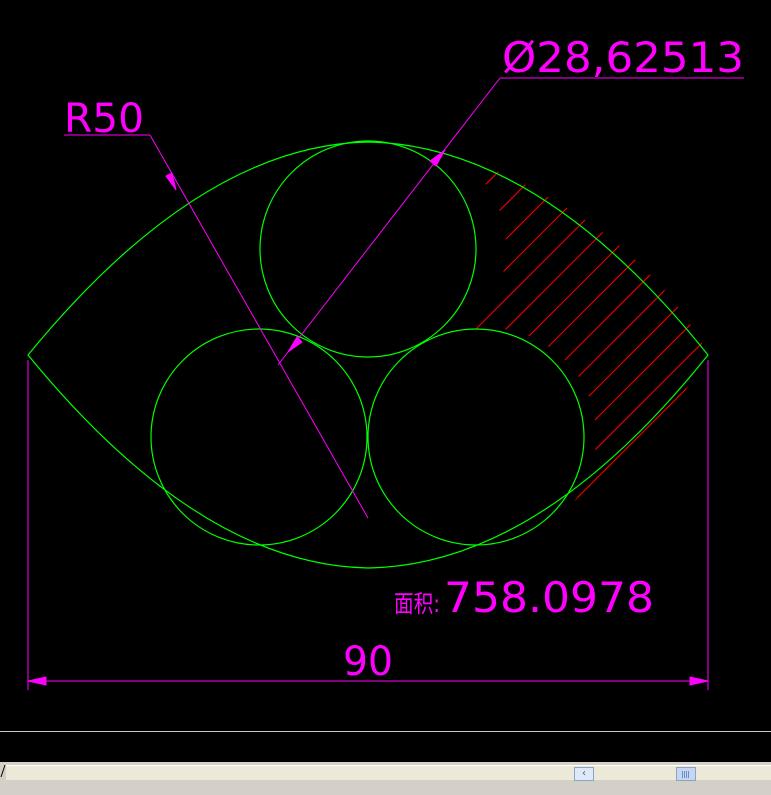 The height and width of the screenshot is (795, 771). I want to click on area-value: 758.0978, so click(549, 597).